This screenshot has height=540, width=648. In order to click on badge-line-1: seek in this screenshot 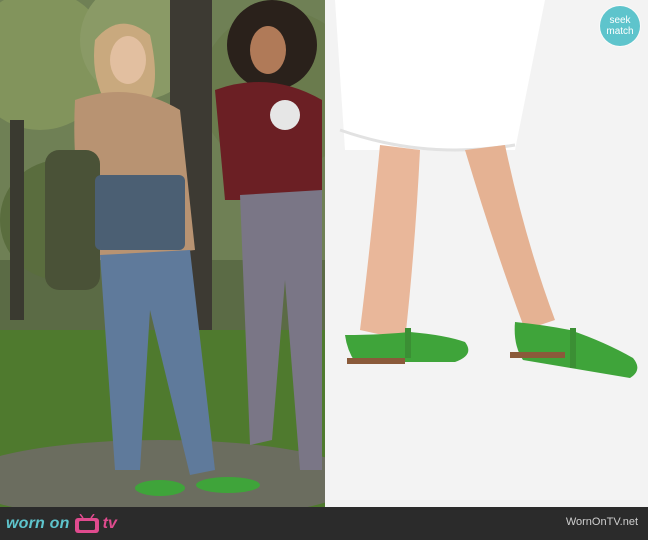, I will do `click(620, 20)`.